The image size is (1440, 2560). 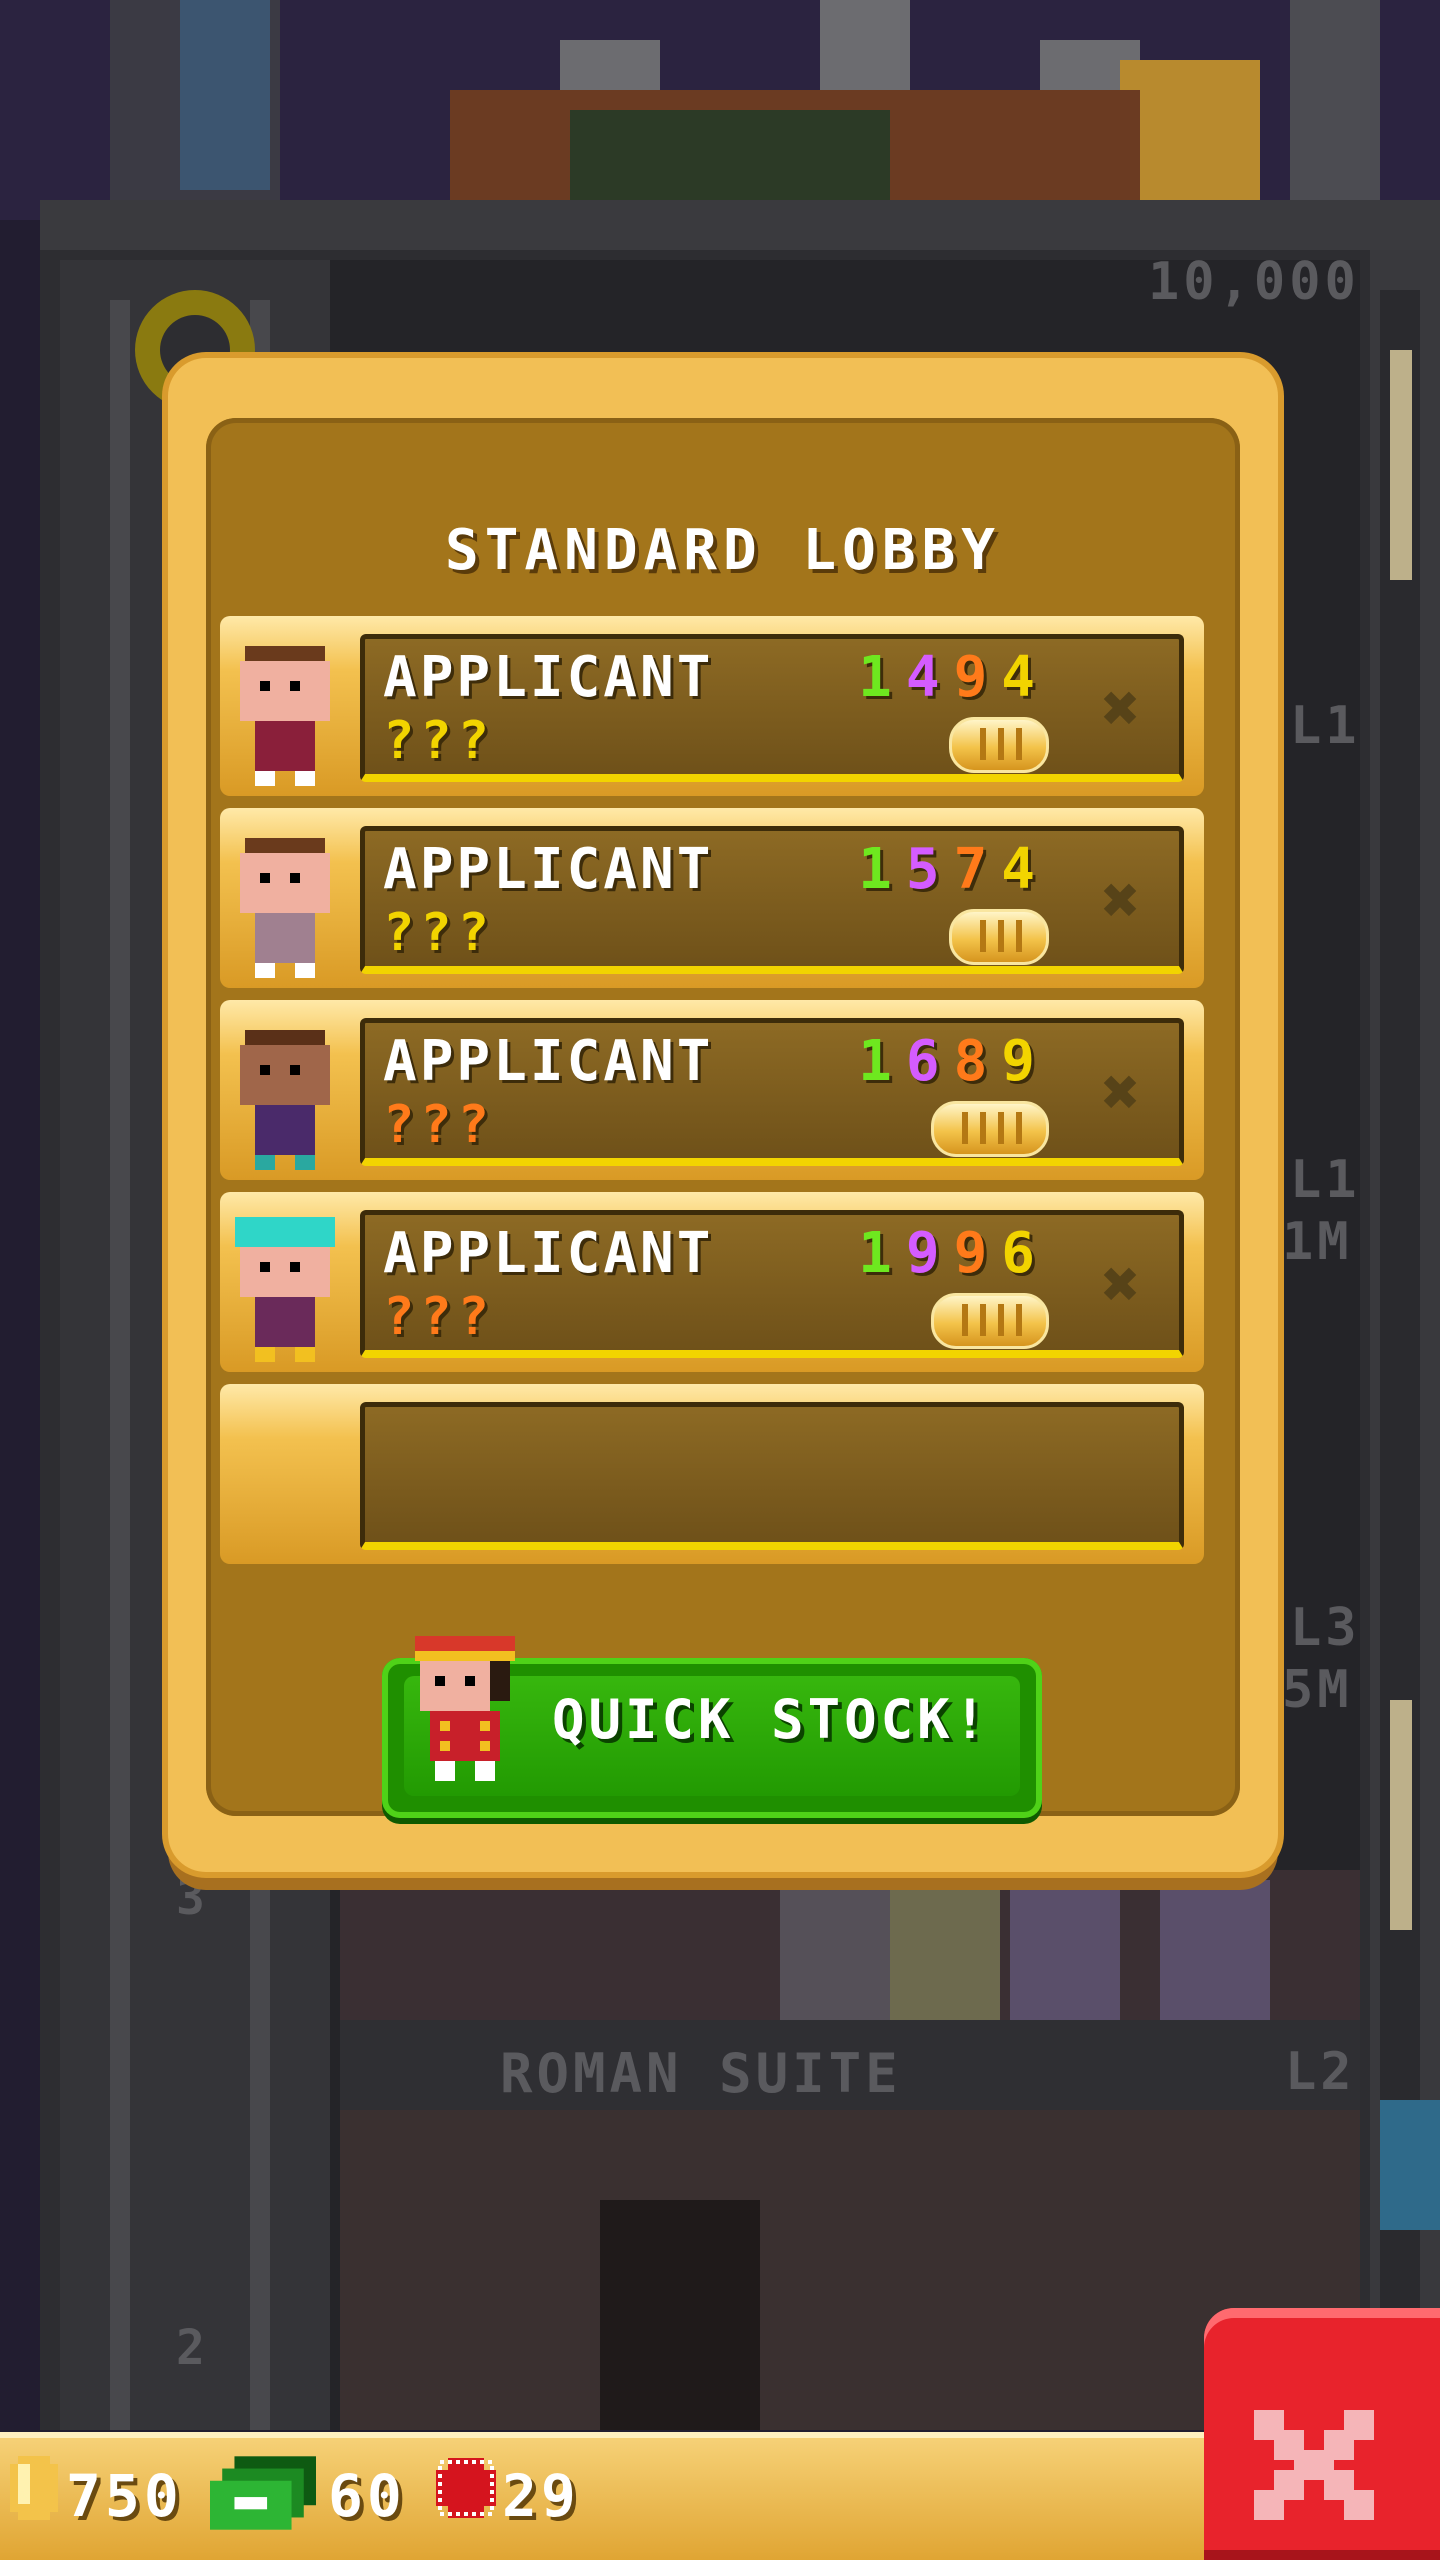 What do you see at coordinates (1320, 2072) in the screenshot?
I see `floor-level-label: L2` at bounding box center [1320, 2072].